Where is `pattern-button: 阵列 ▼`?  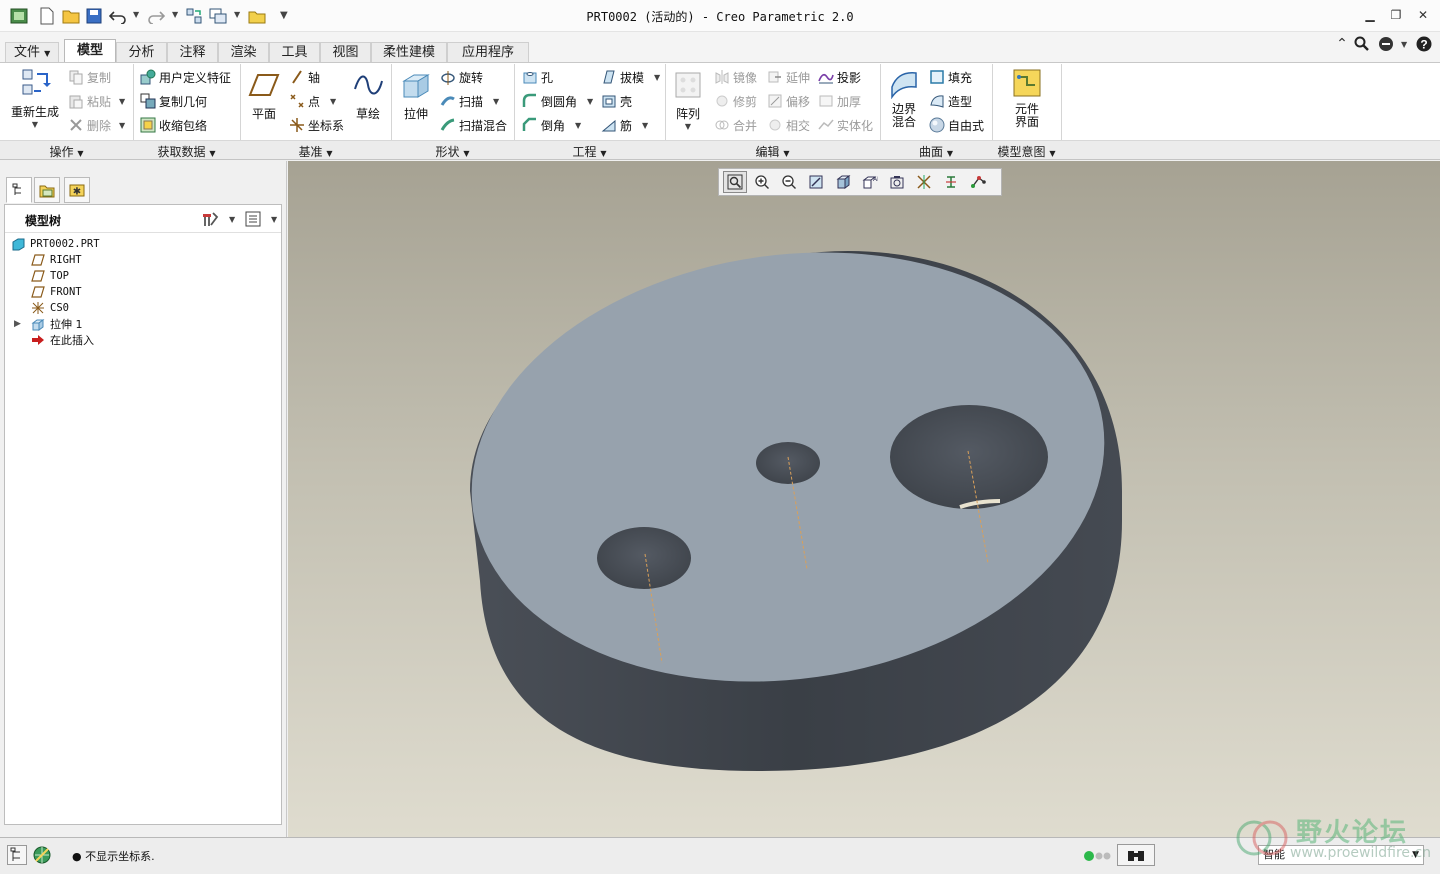
pattern-button: 阵列 ▼ is located at coordinates (688, 100).